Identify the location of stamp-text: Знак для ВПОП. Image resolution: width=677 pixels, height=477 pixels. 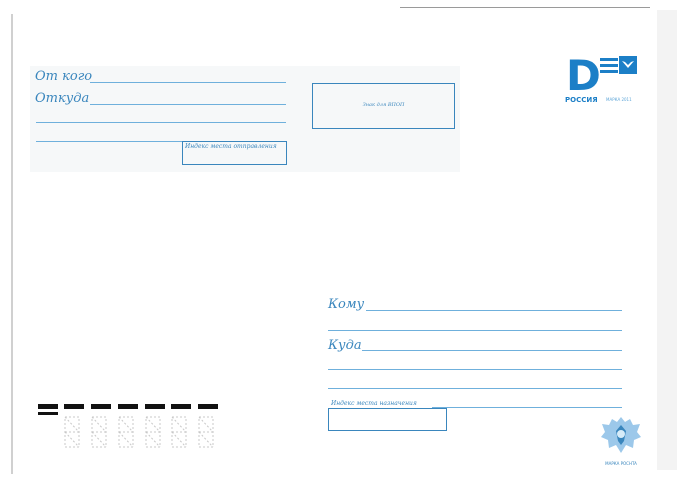
(383, 105).